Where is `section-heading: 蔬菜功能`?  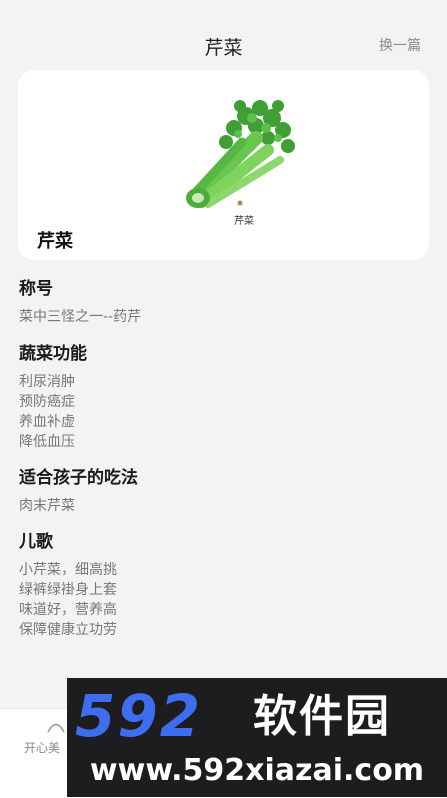
section-heading: 蔬菜功能 is located at coordinates (53, 354).